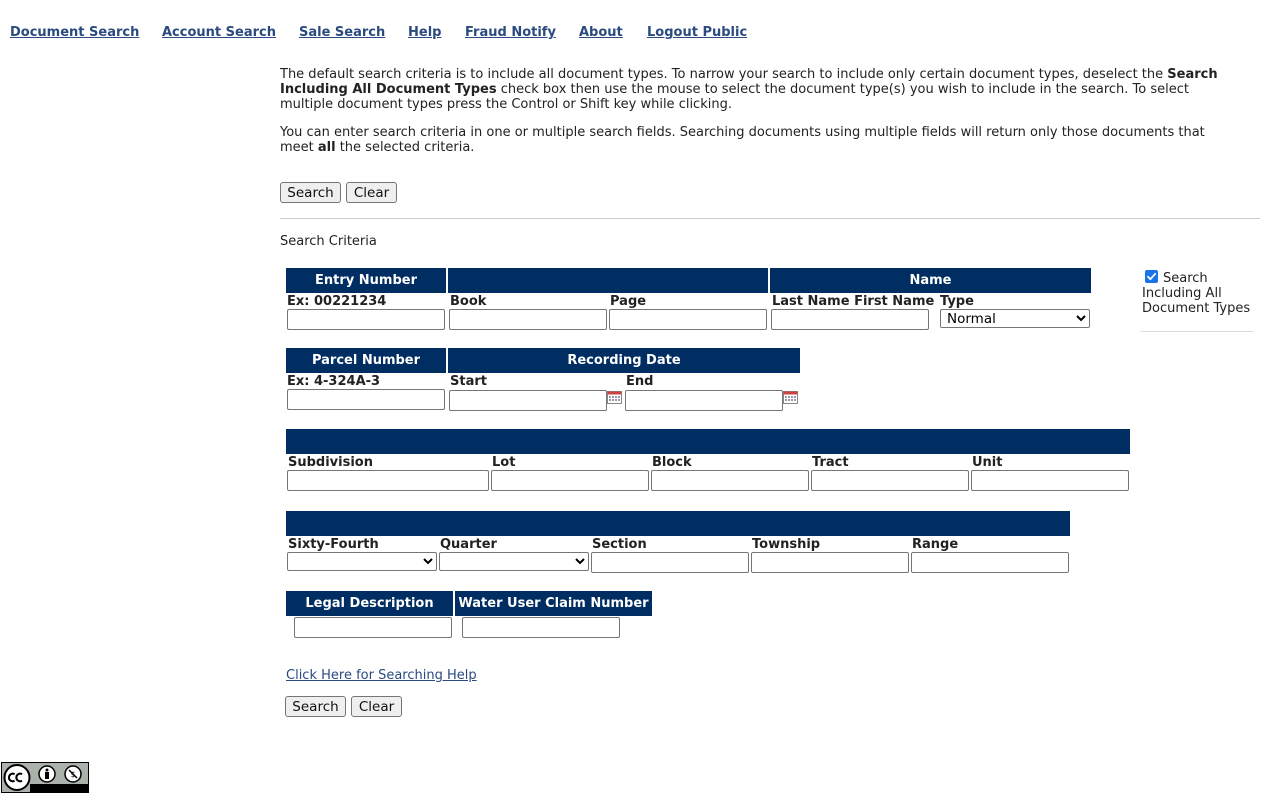  Describe the element at coordinates (553, 603) in the screenshot. I see `header-water-user-claim-number: Water User Claim Number` at that location.